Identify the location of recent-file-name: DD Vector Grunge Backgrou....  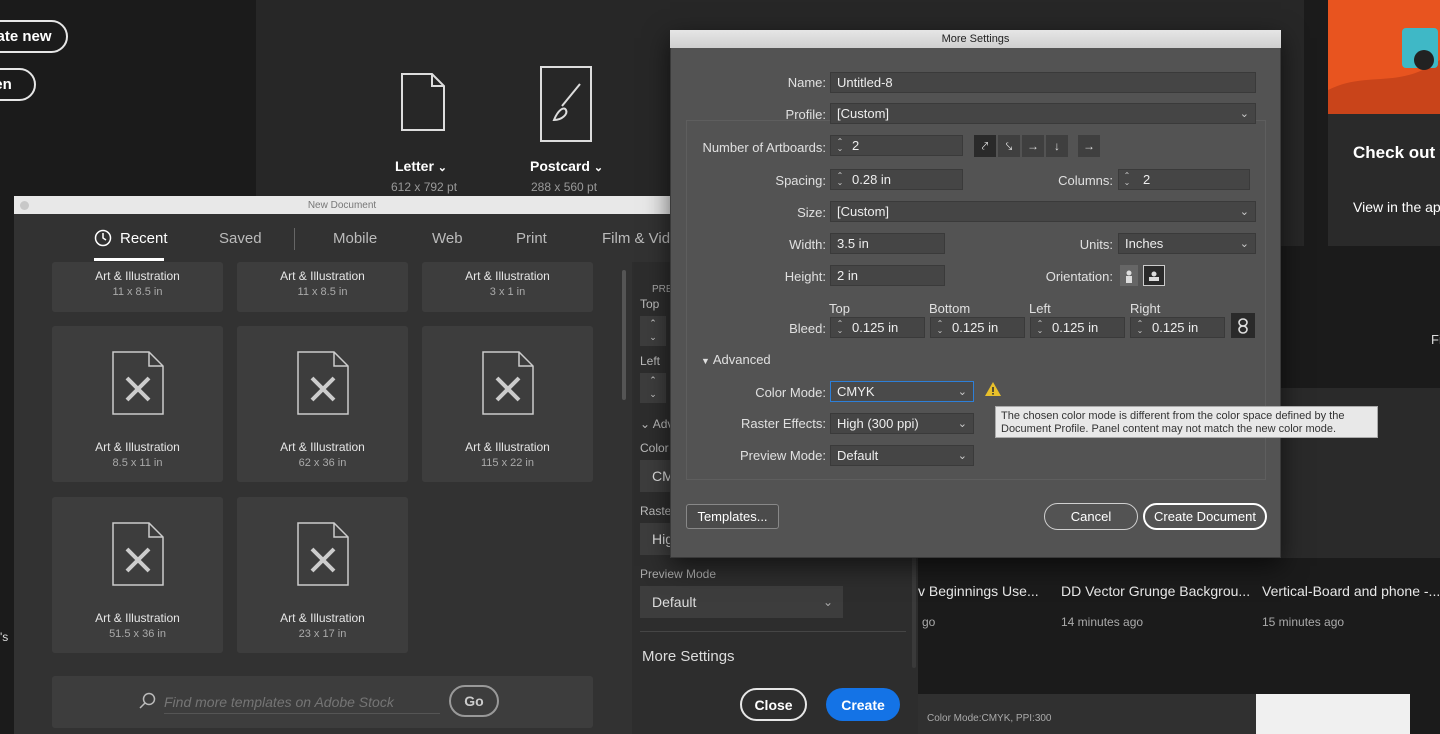
(1155, 591).